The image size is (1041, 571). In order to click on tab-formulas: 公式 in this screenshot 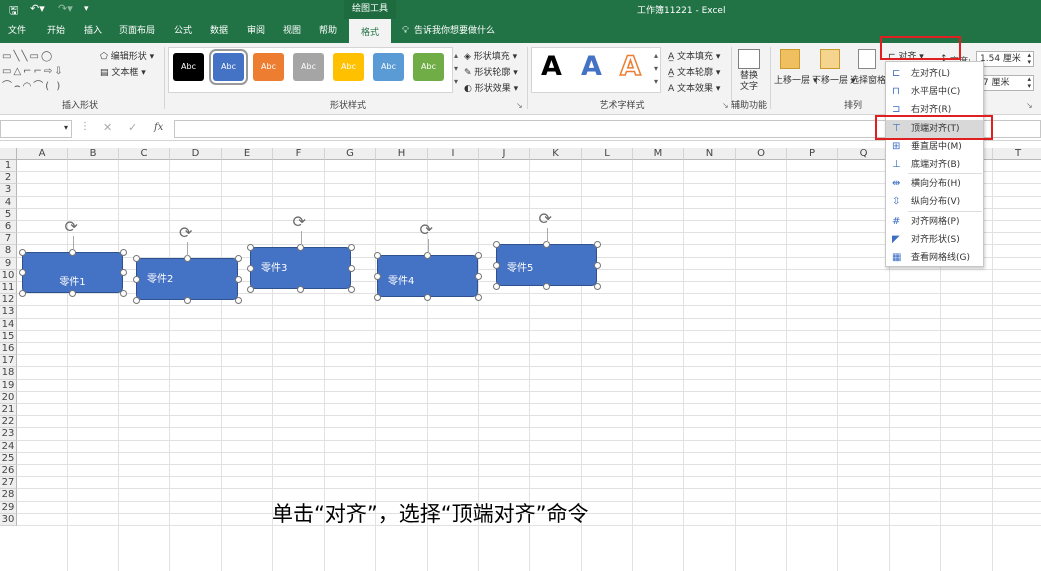, I will do `click(183, 31)`.